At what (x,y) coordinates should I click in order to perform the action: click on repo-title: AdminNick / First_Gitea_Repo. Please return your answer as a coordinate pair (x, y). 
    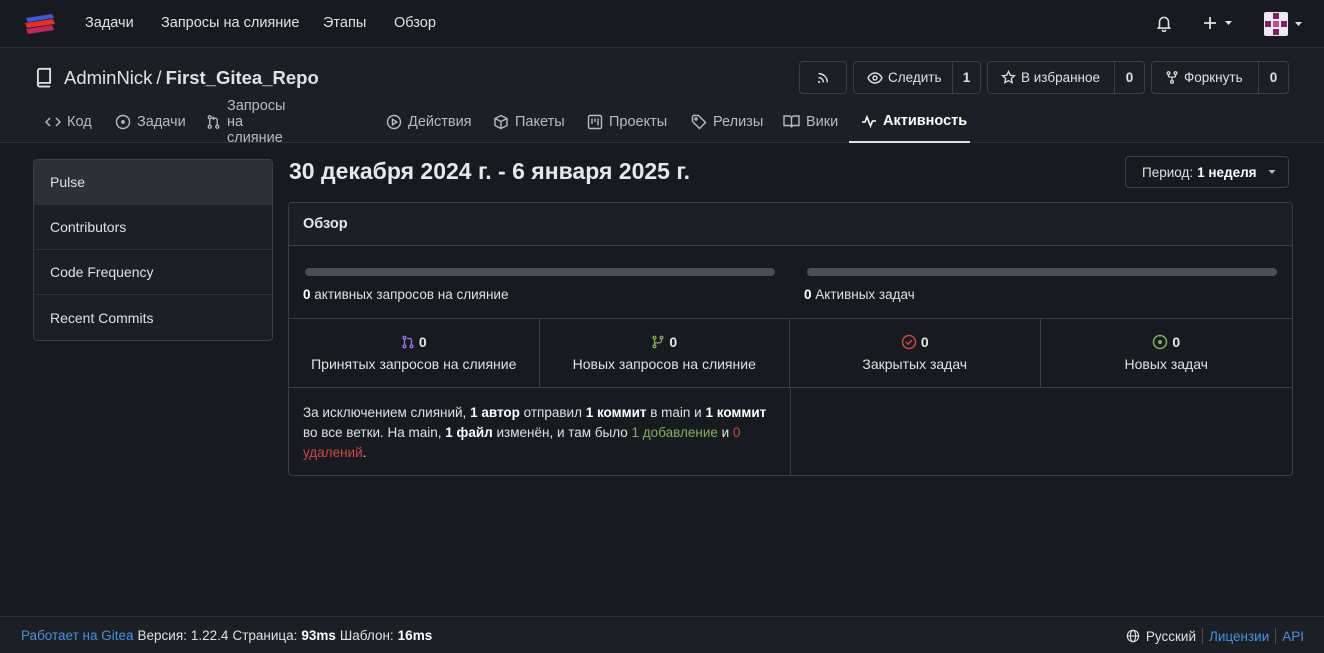
    Looking at the image, I should click on (176, 78).